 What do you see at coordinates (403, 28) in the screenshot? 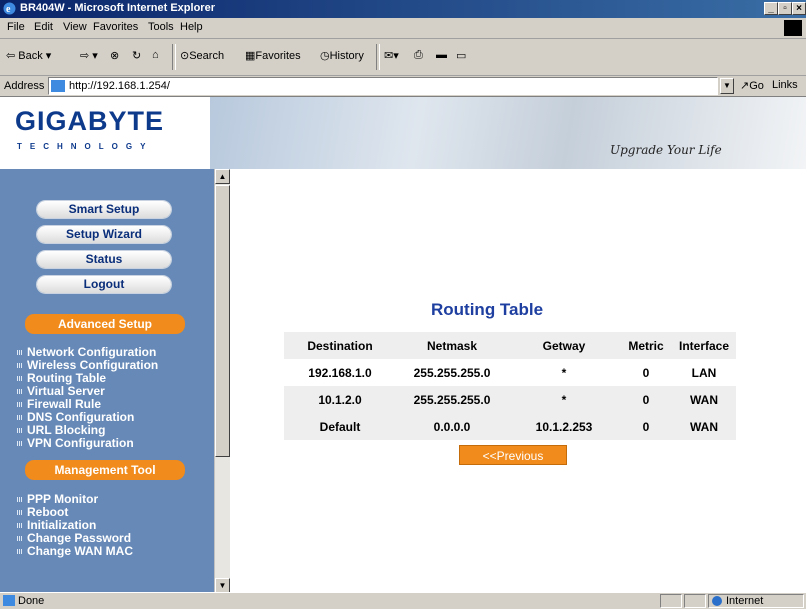
I see `menu-bar: File Edit View Favorites Tools Help` at bounding box center [403, 28].